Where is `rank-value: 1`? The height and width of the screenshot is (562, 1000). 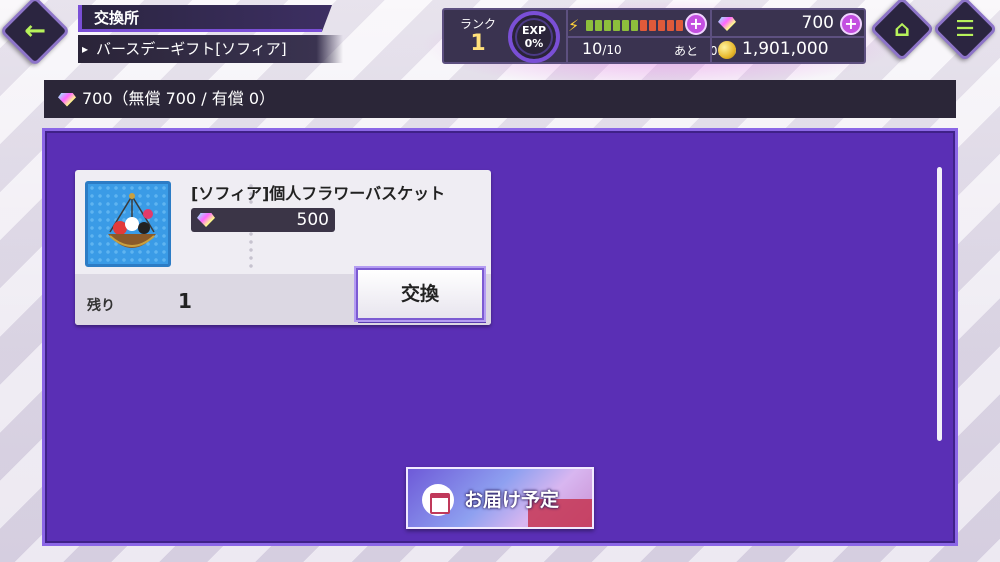 rank-value: 1 is located at coordinates (478, 43).